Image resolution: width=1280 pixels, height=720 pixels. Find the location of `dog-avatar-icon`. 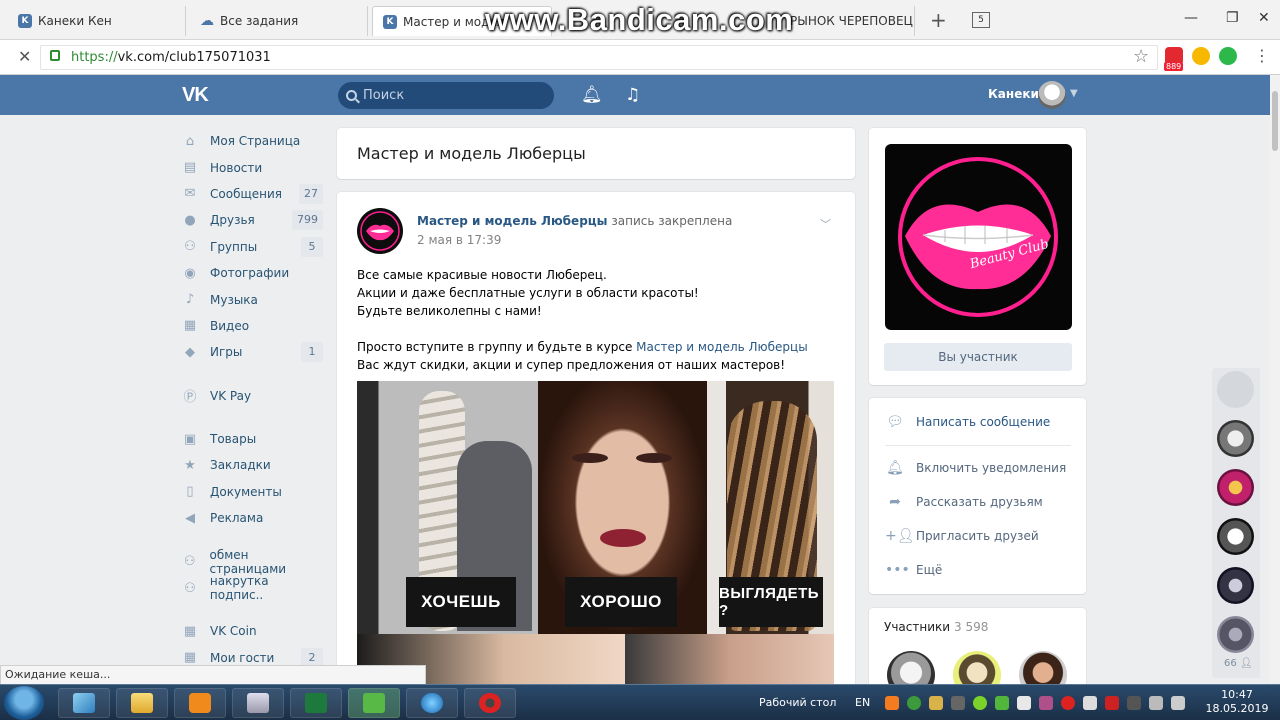

dog-avatar-icon is located at coordinates (1235, 389).